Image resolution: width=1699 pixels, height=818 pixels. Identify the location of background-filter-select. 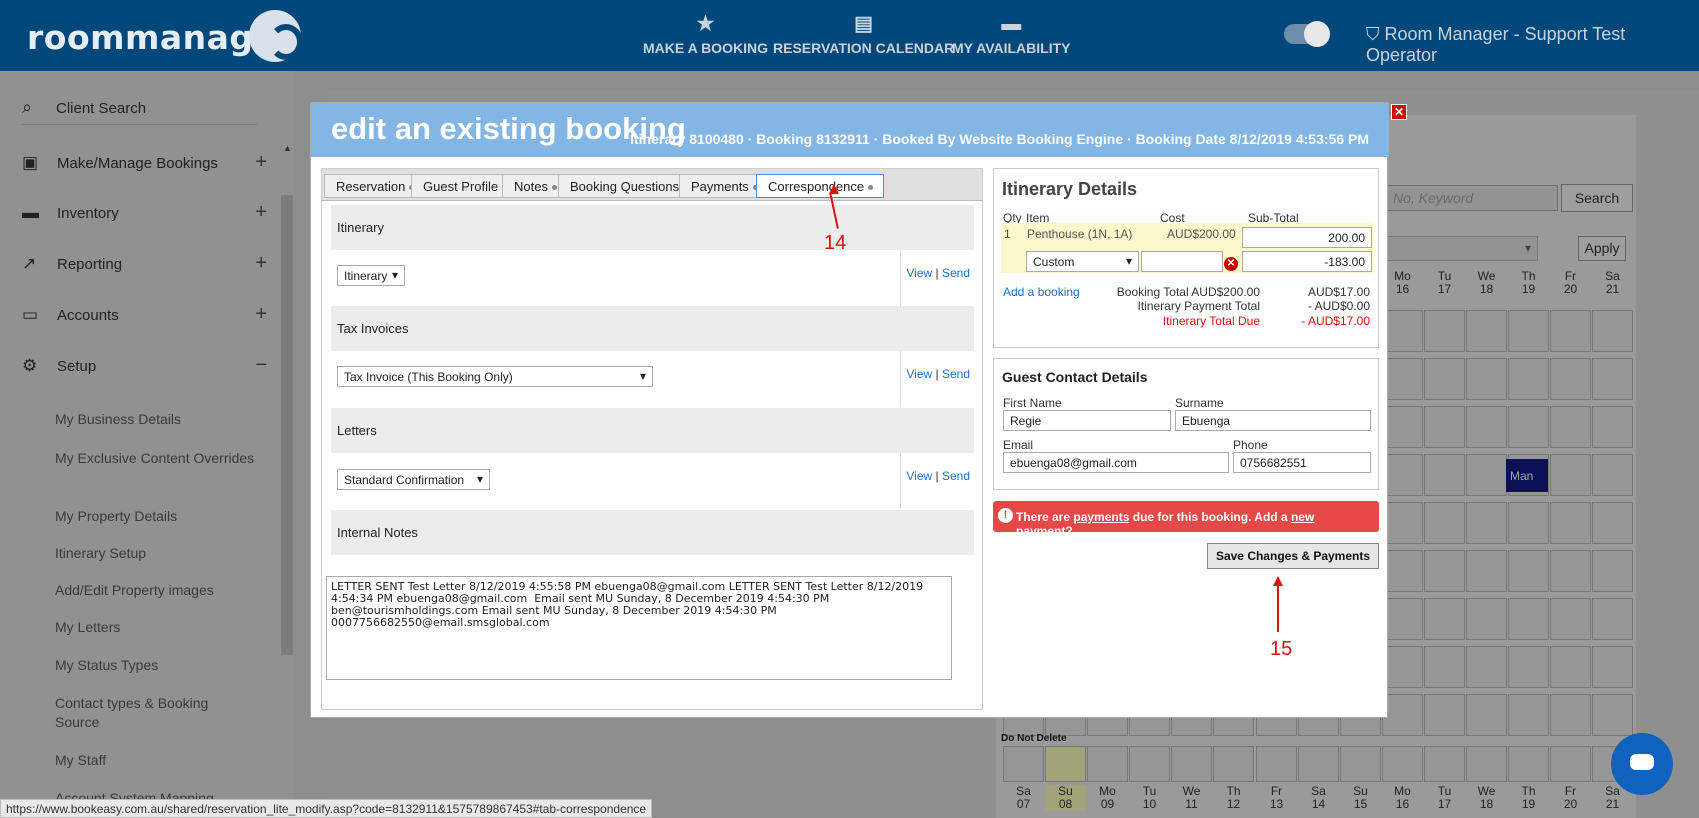
(1462, 248).